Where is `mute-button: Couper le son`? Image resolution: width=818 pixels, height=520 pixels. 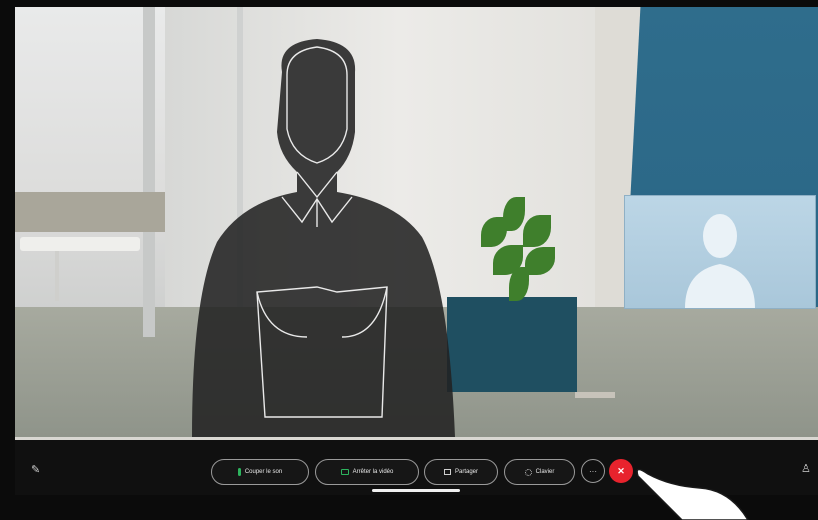
mute-button: Couper le son is located at coordinates (260, 472).